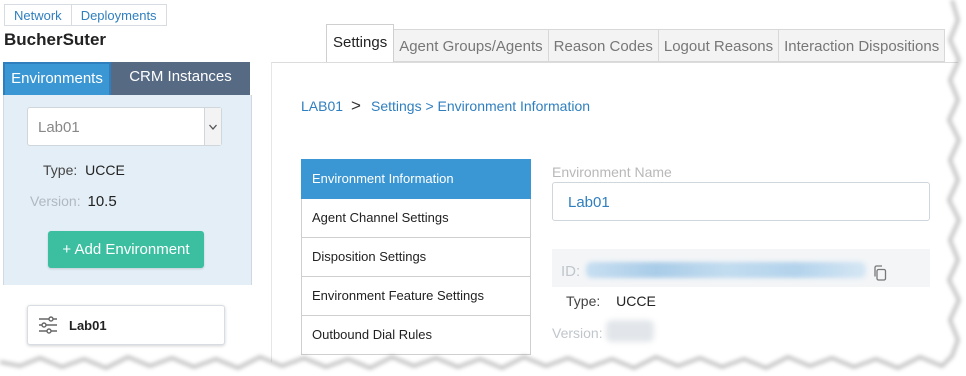 This screenshot has height=376, width=966. What do you see at coordinates (862, 45) in the screenshot?
I see `tab-interaction-dispositions: Interaction Dispositions` at bounding box center [862, 45].